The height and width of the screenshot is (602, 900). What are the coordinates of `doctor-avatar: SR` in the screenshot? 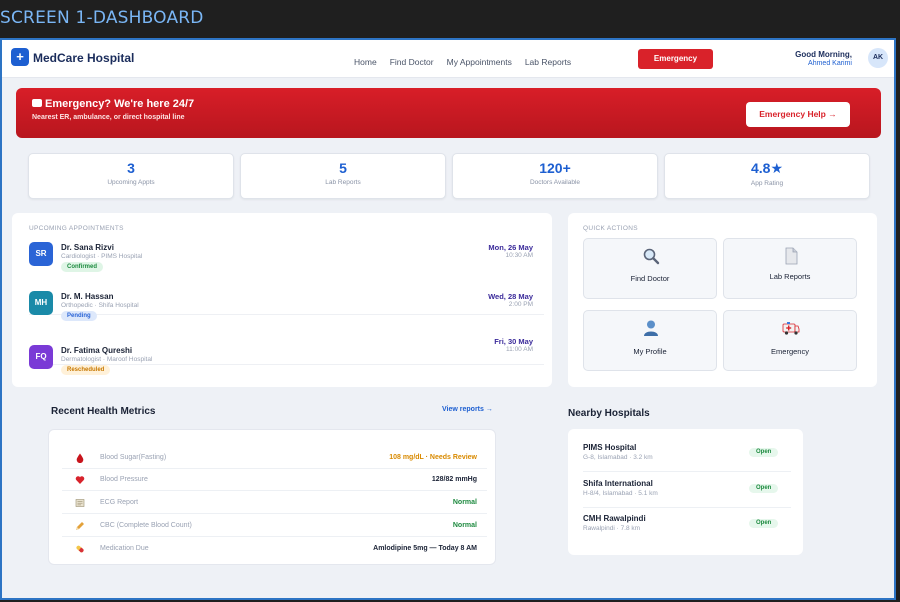 It's located at (41, 254).